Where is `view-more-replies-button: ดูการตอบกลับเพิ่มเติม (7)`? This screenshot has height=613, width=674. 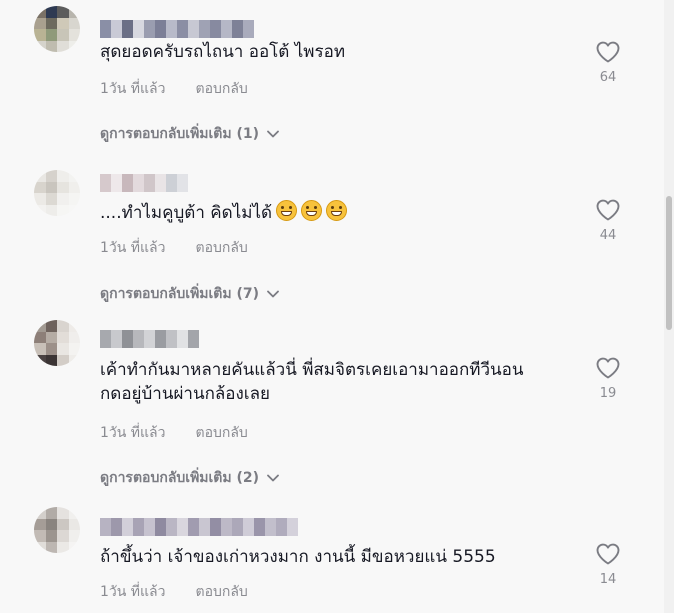 view-more-replies-button: ดูการตอบกลับเพิ่มเติม (7) is located at coordinates (189, 294).